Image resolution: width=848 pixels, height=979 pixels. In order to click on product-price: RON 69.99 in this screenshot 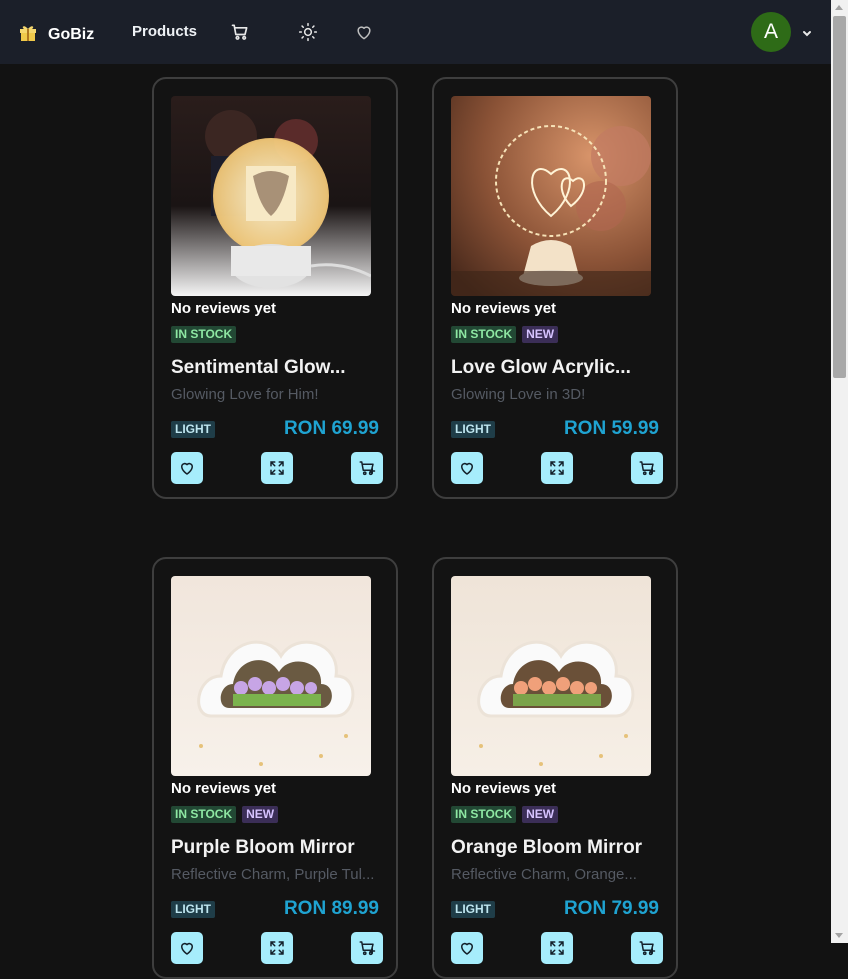, I will do `click(331, 428)`.